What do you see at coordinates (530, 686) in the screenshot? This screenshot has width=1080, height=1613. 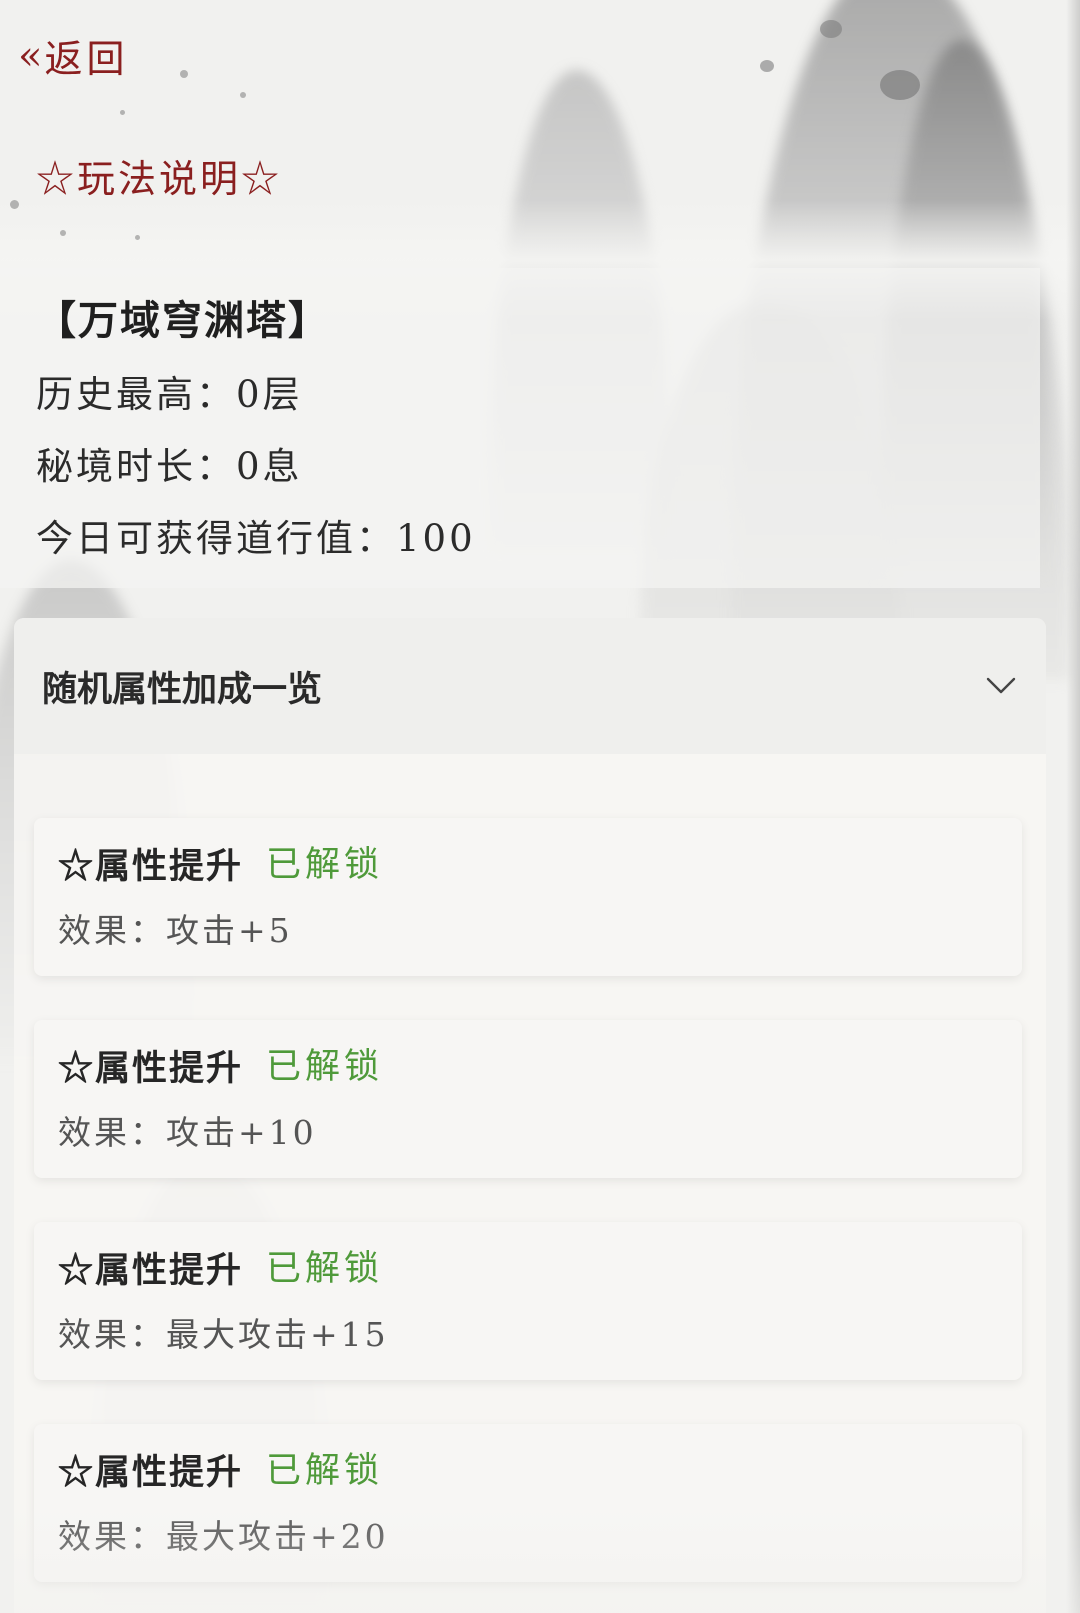 I see `bonus-panel-header: 随机属性加成一览` at bounding box center [530, 686].